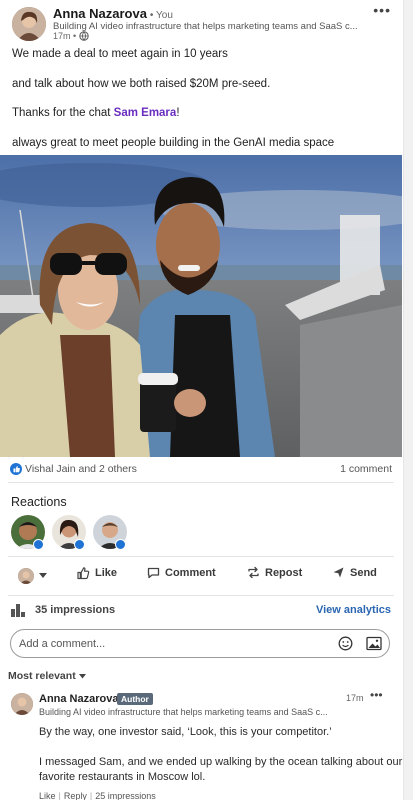 This screenshot has width=413, height=800. I want to click on reaction-identity-selector, so click(32, 576).